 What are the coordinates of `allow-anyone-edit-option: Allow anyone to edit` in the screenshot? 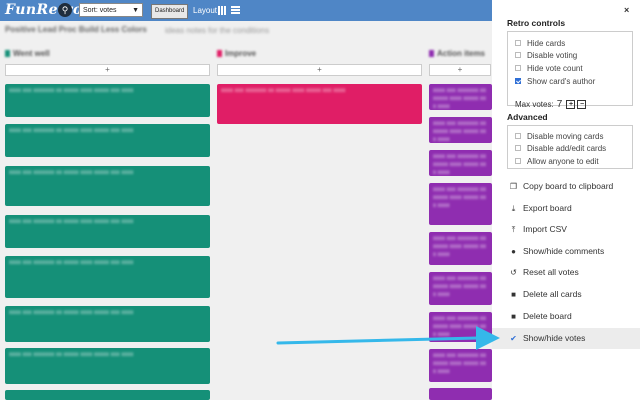 It's located at (557, 161).